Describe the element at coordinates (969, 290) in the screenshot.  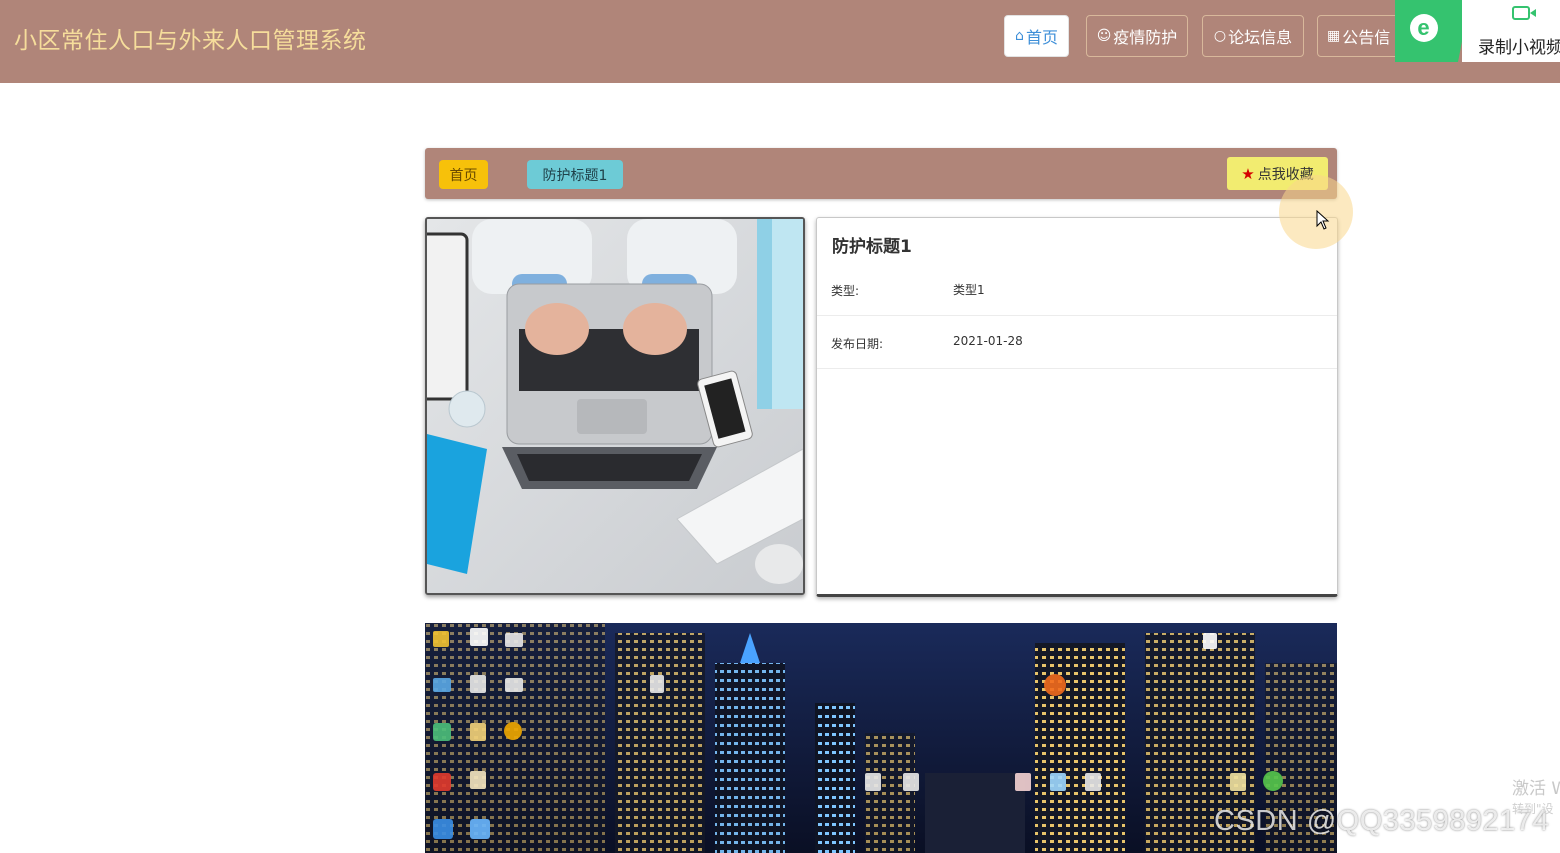
I see `detail-value: 类型1` at that location.